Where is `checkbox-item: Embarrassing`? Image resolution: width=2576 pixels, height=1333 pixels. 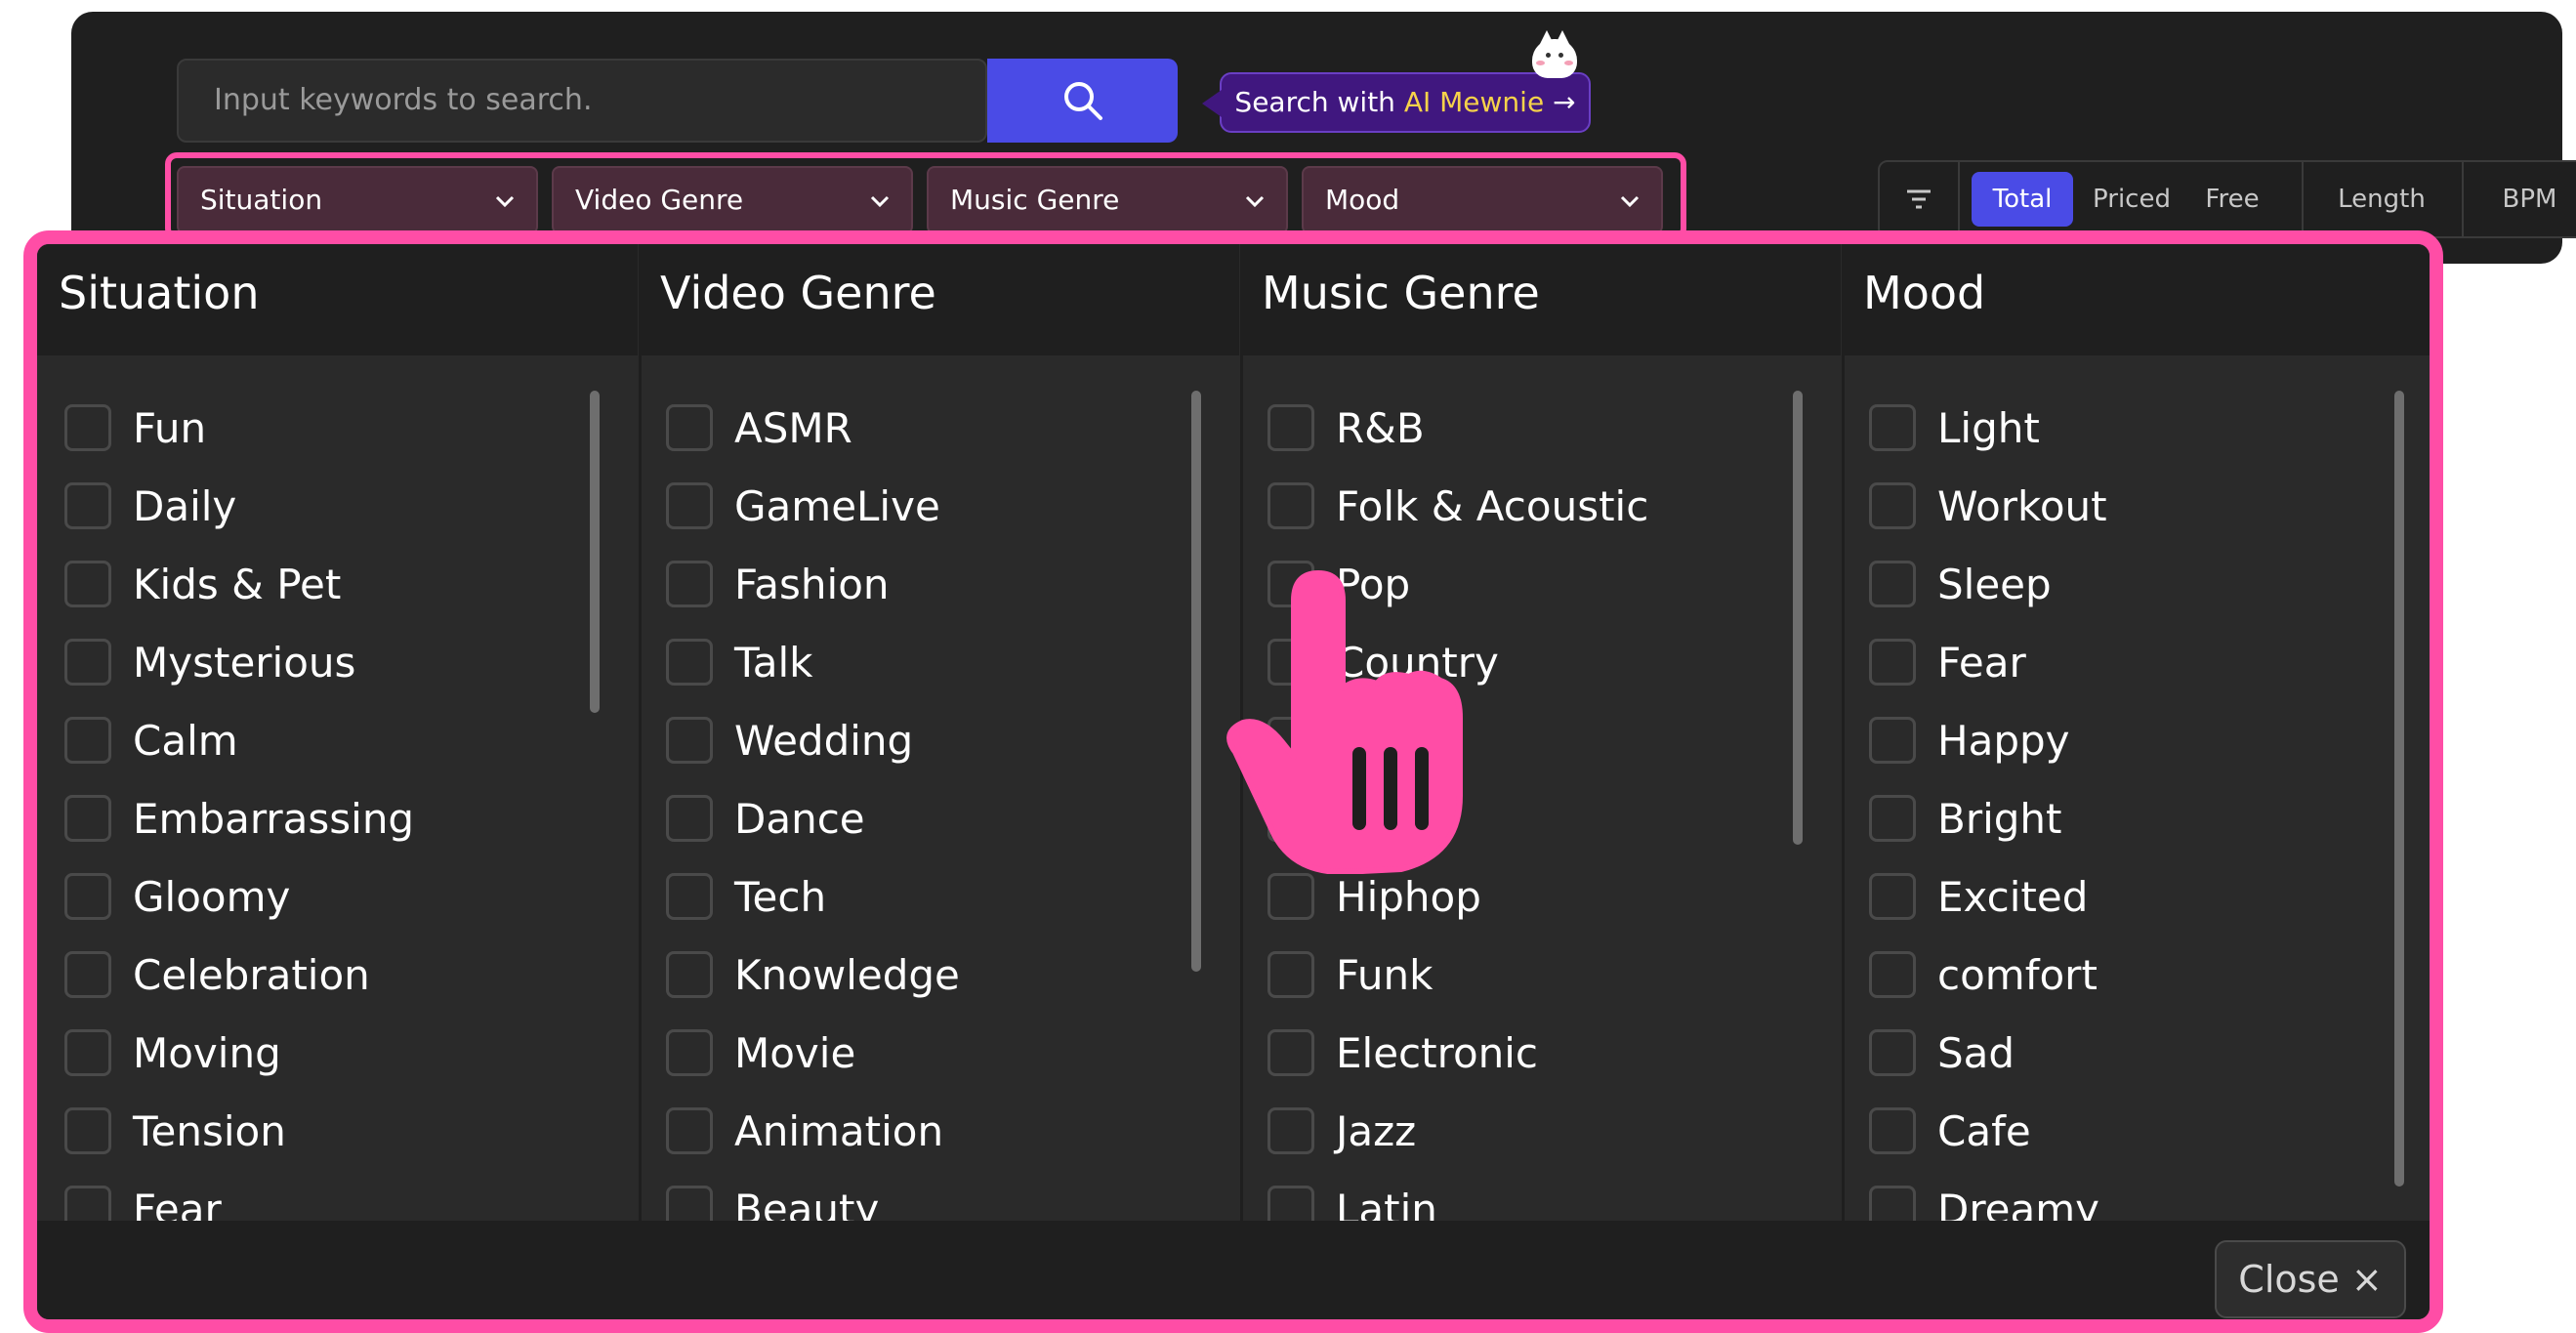 checkbox-item: Embarrassing is located at coordinates (239, 818).